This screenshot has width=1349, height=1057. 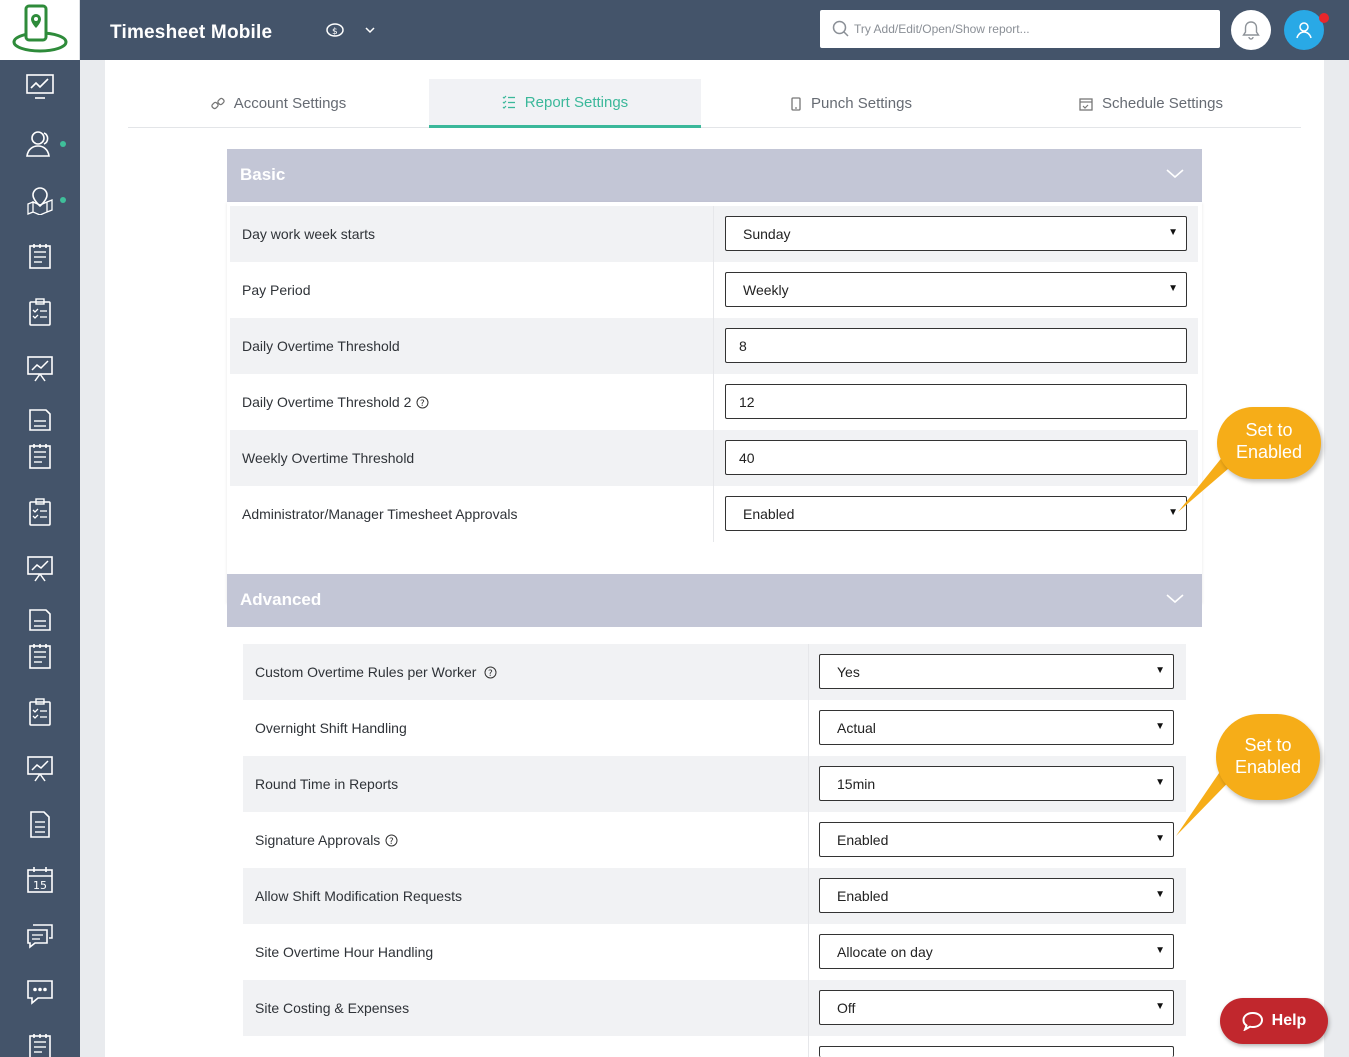 I want to click on site-costing-select: Off ▼, so click(x=996, y=1007).